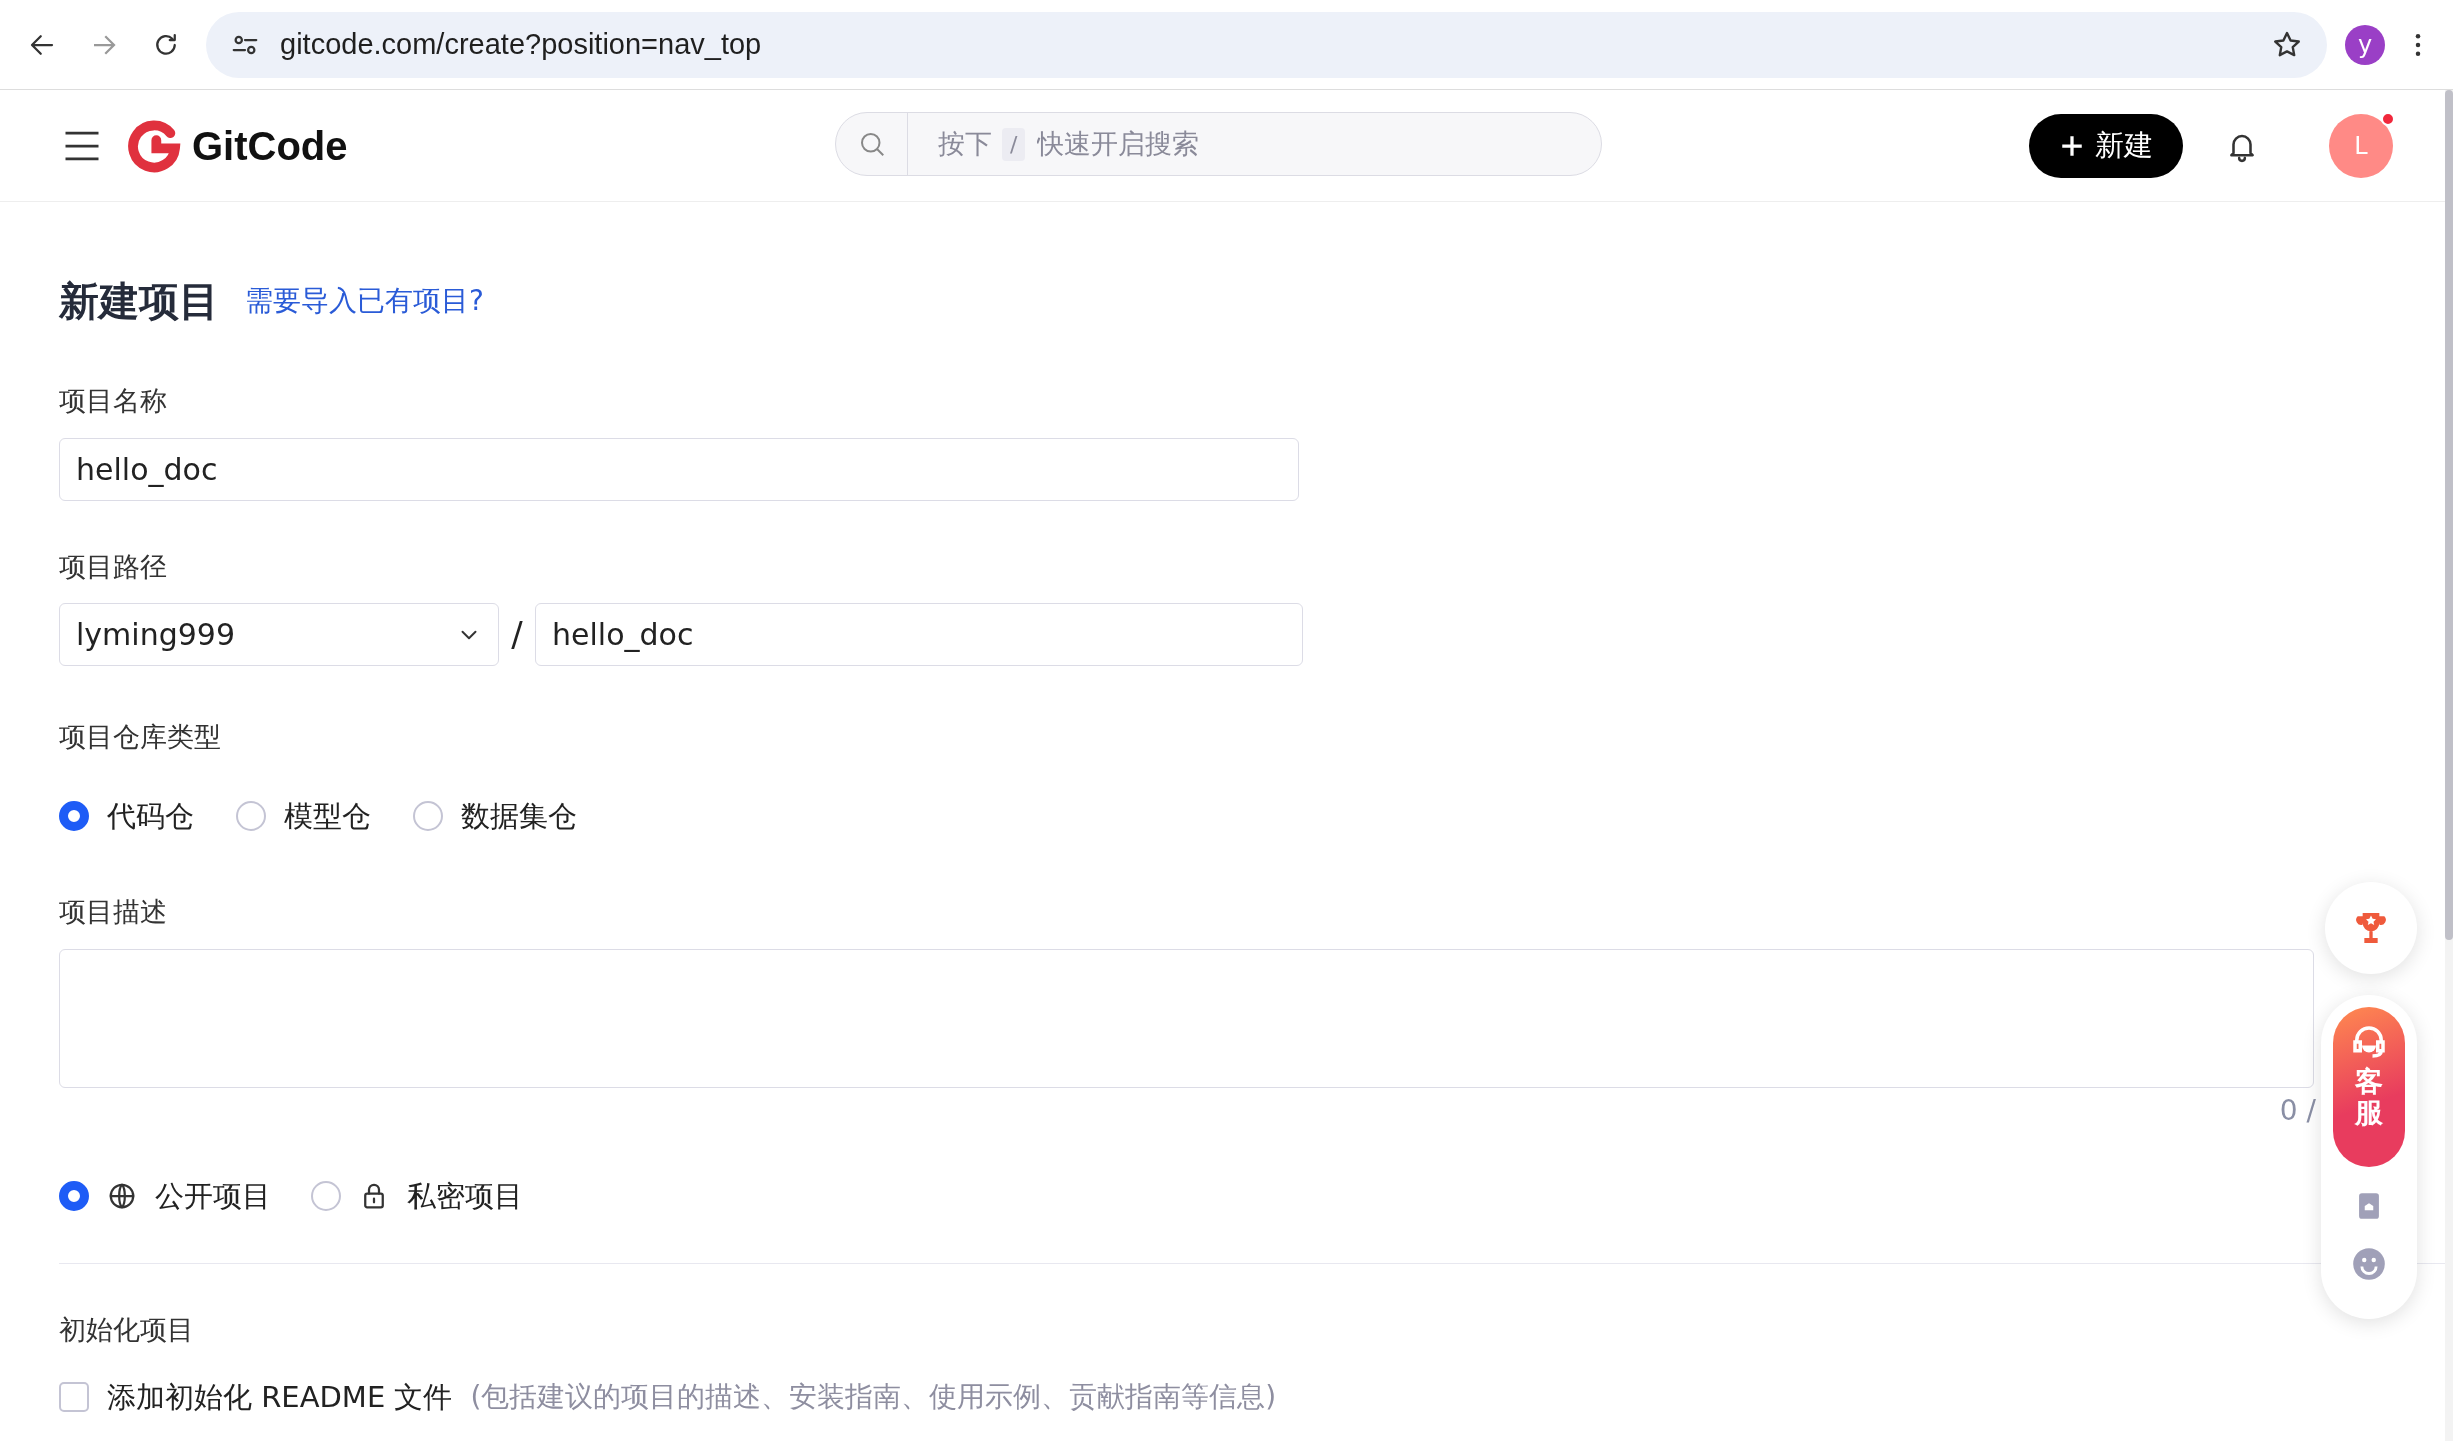 The image size is (2453, 1441). I want to click on field-label: 项目仓库类型, so click(140, 737).